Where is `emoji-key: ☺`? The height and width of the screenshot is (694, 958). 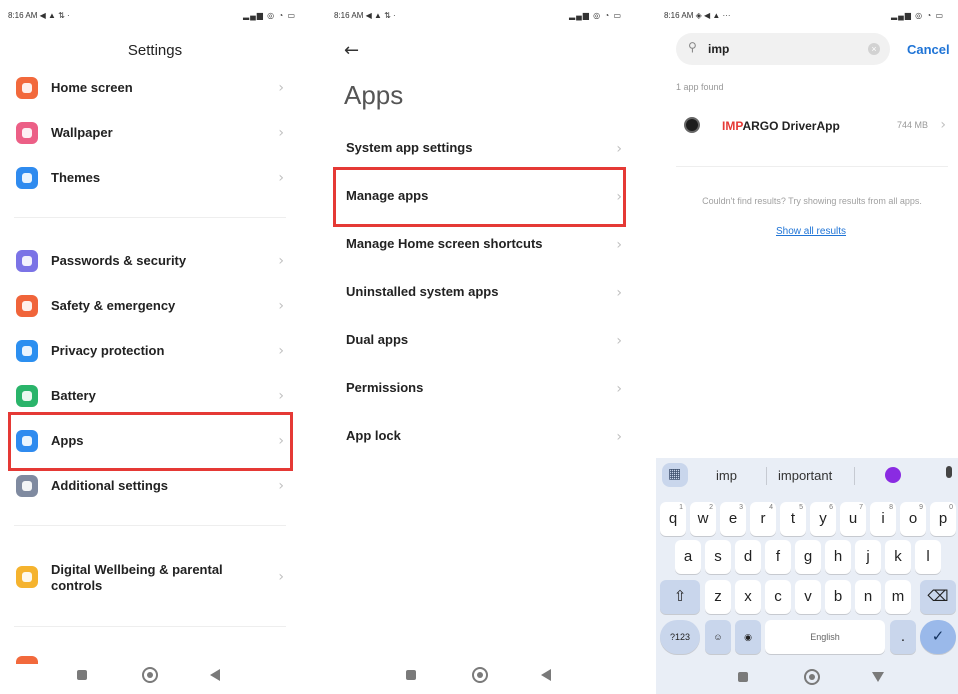 emoji-key: ☺ is located at coordinates (718, 637).